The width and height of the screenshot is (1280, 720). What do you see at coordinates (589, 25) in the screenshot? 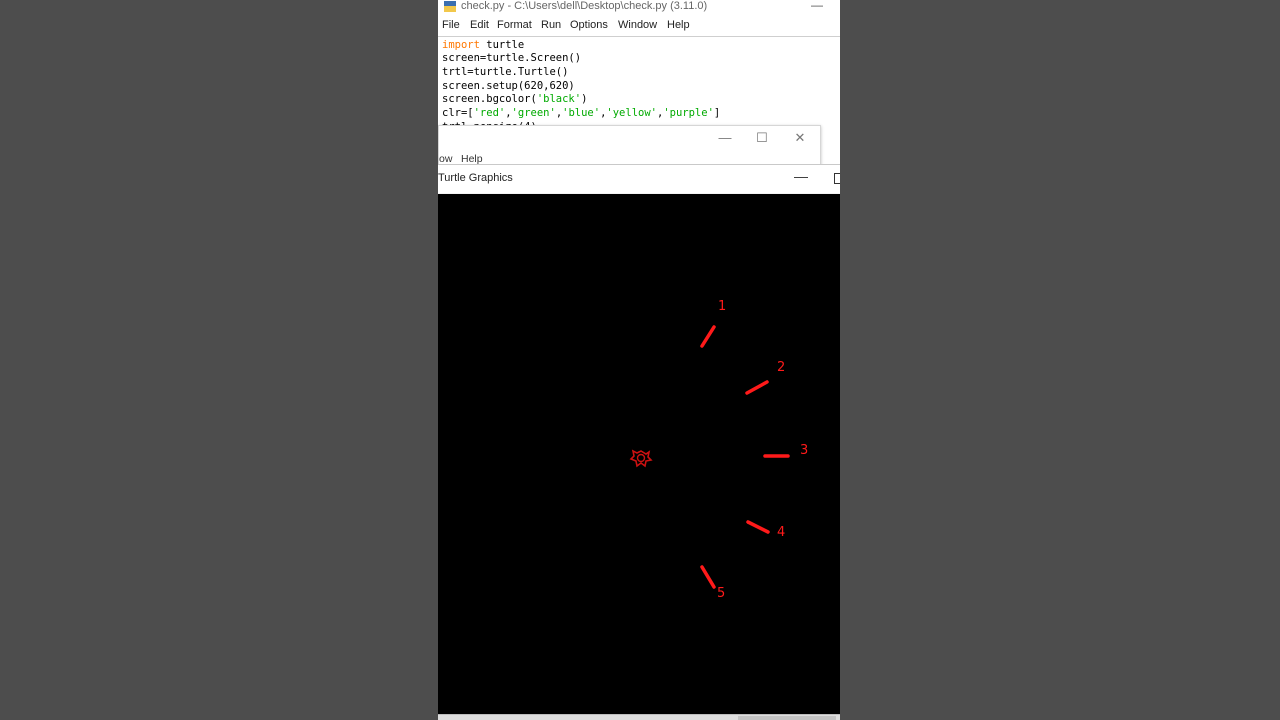
I see `menu-options: Options` at bounding box center [589, 25].